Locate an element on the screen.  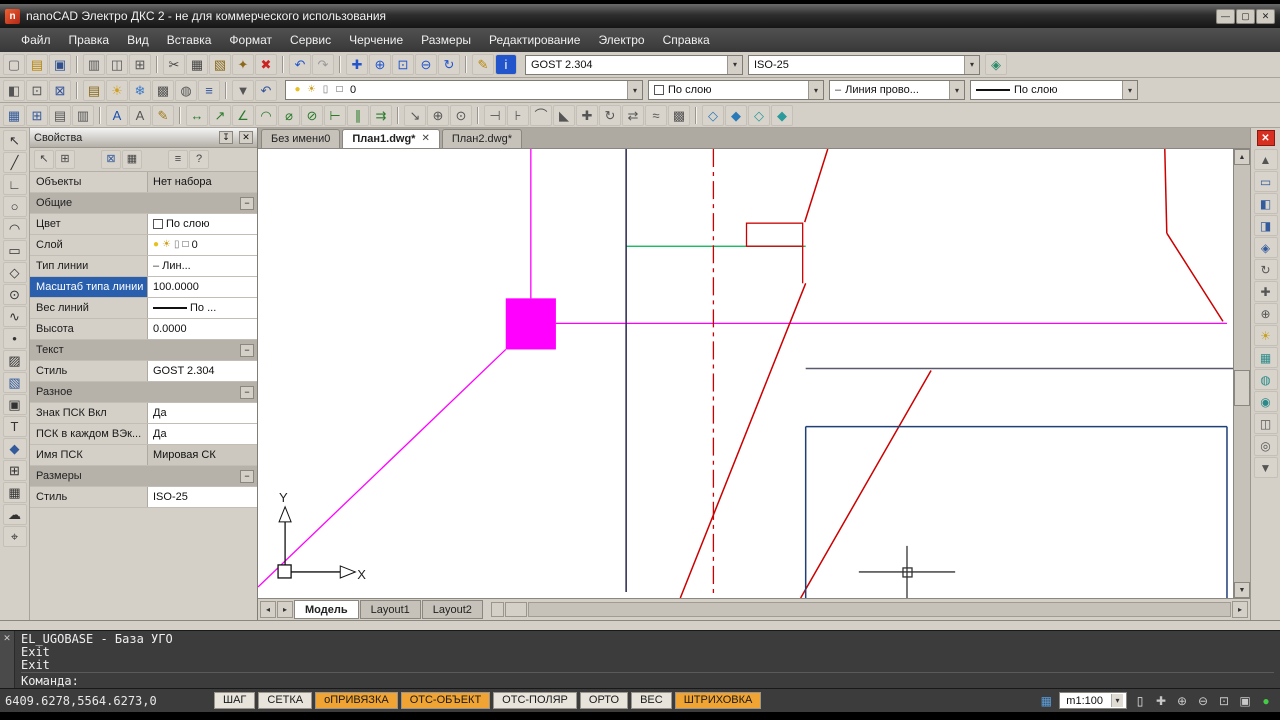
view-front-icon: ◧ is located at coordinates (1265, 203).